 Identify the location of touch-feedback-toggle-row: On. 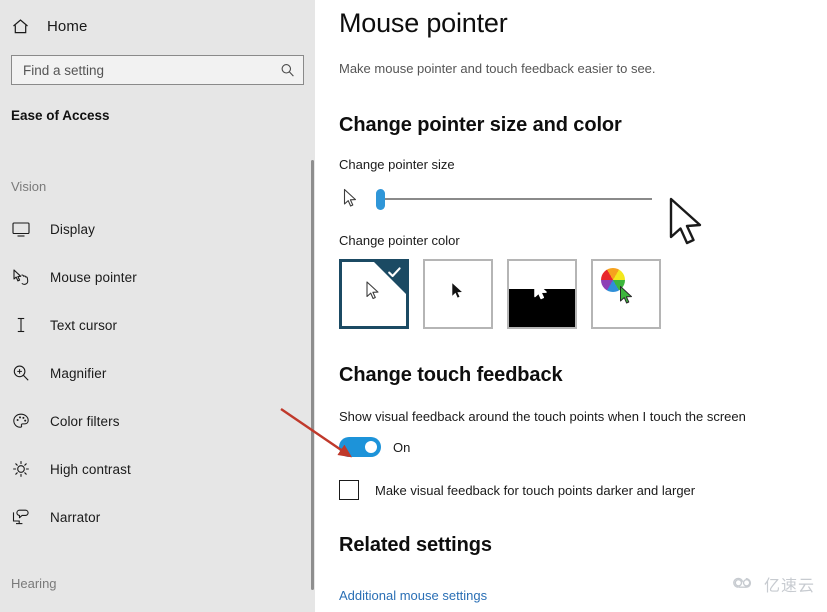
(583, 447).